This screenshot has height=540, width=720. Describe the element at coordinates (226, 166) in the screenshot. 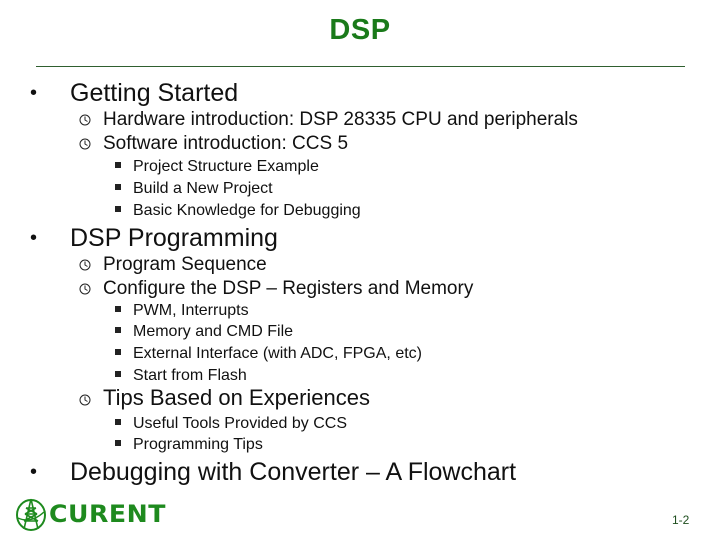

I see `outline-subsubitem-label: Project Structure Example` at that location.